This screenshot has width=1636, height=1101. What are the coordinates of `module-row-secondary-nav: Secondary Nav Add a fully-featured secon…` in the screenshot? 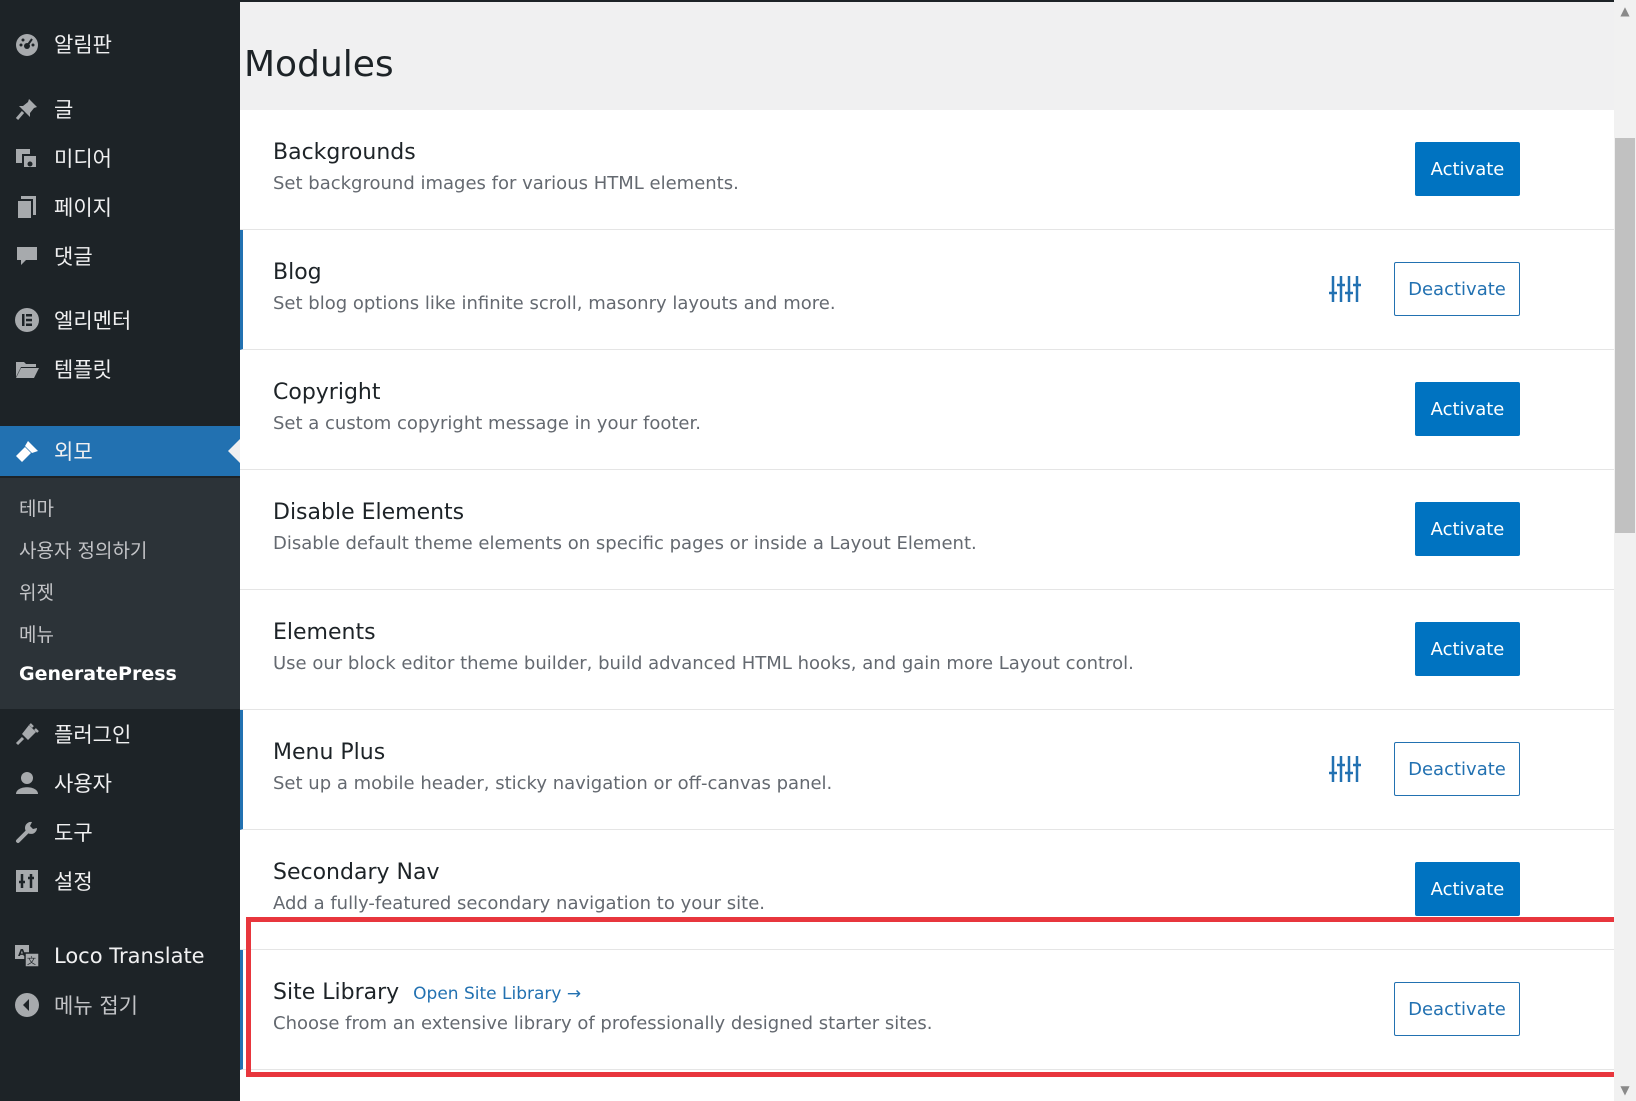 It's located at (927, 890).